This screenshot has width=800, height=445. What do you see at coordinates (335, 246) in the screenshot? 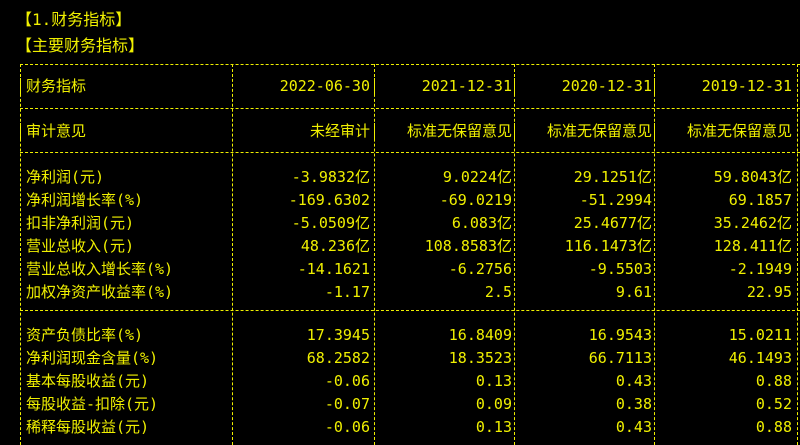
I see `row-value: 48.236亿` at bounding box center [335, 246].